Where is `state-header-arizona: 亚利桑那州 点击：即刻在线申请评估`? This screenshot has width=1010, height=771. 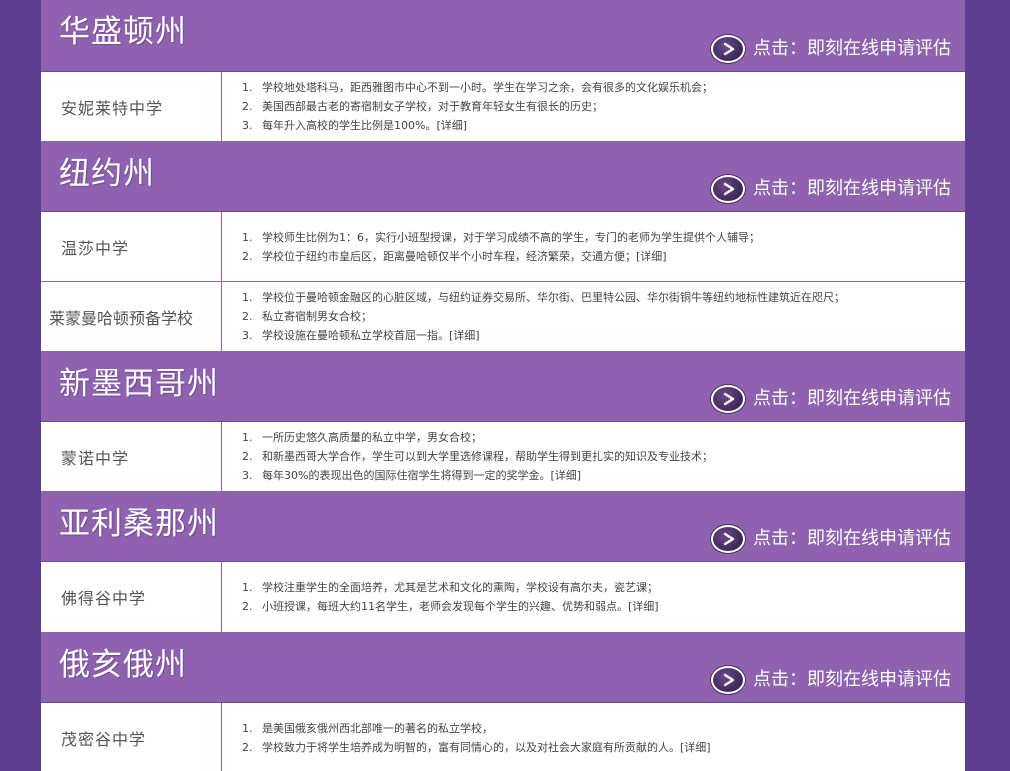
state-header-arizona: 亚利桑那州 点击：即刻在线申请评估 is located at coordinates (503, 527).